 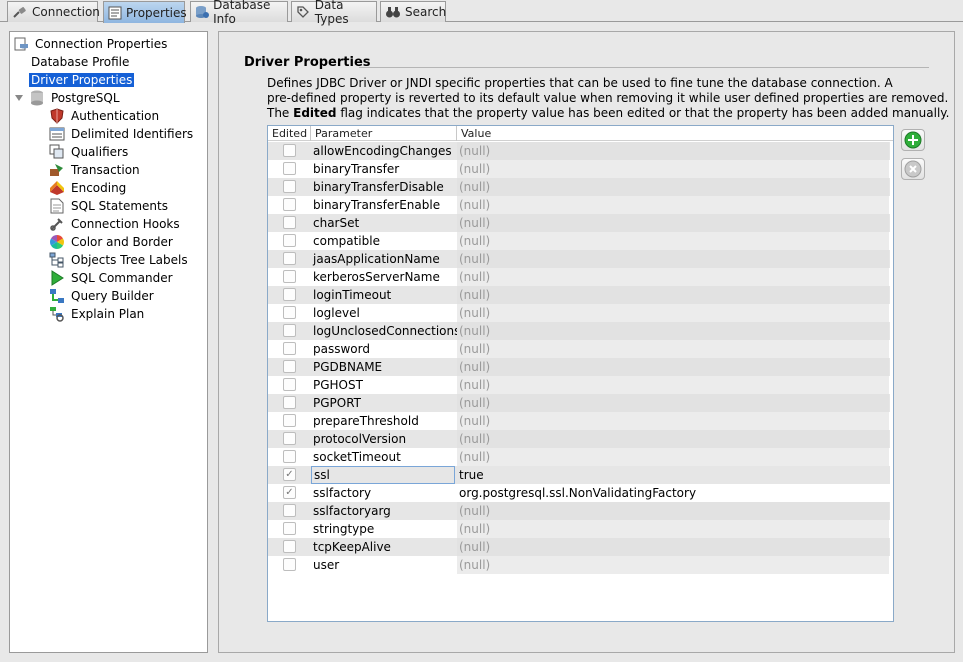 I want to click on parameter-cell: tcpKeepAlive, so click(x=384, y=547).